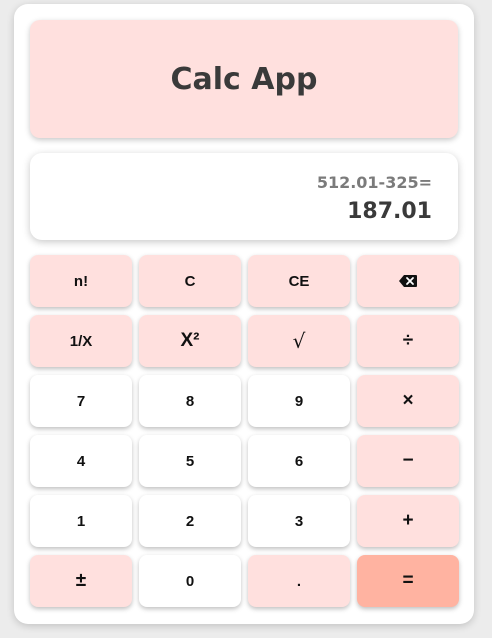 This screenshot has width=492, height=638. What do you see at coordinates (389, 211) in the screenshot?
I see `result-text: 187.01` at bounding box center [389, 211].